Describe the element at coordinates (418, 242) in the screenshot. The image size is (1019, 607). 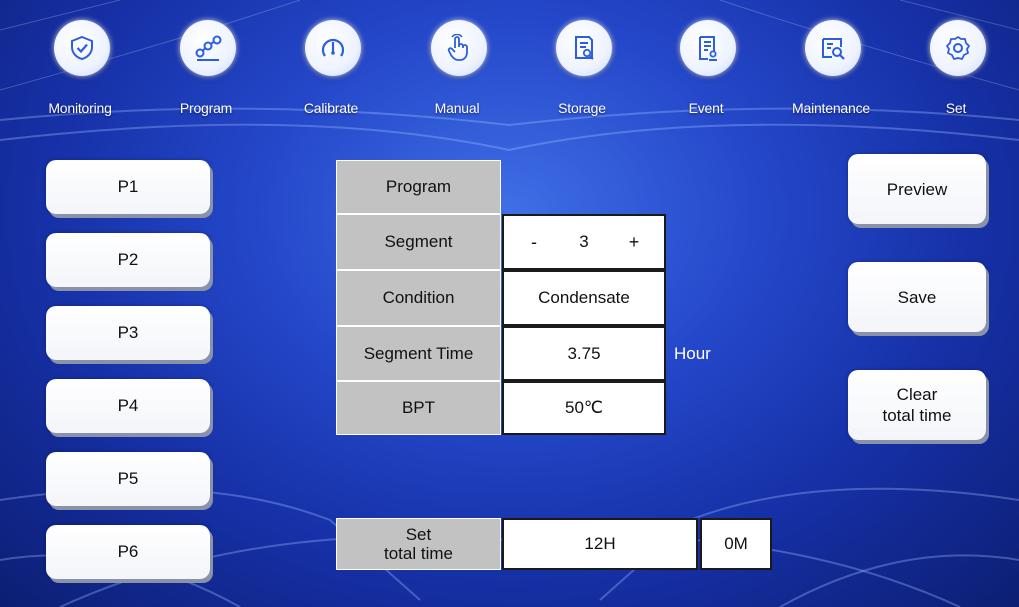
I see `segment-label: Segment` at that location.